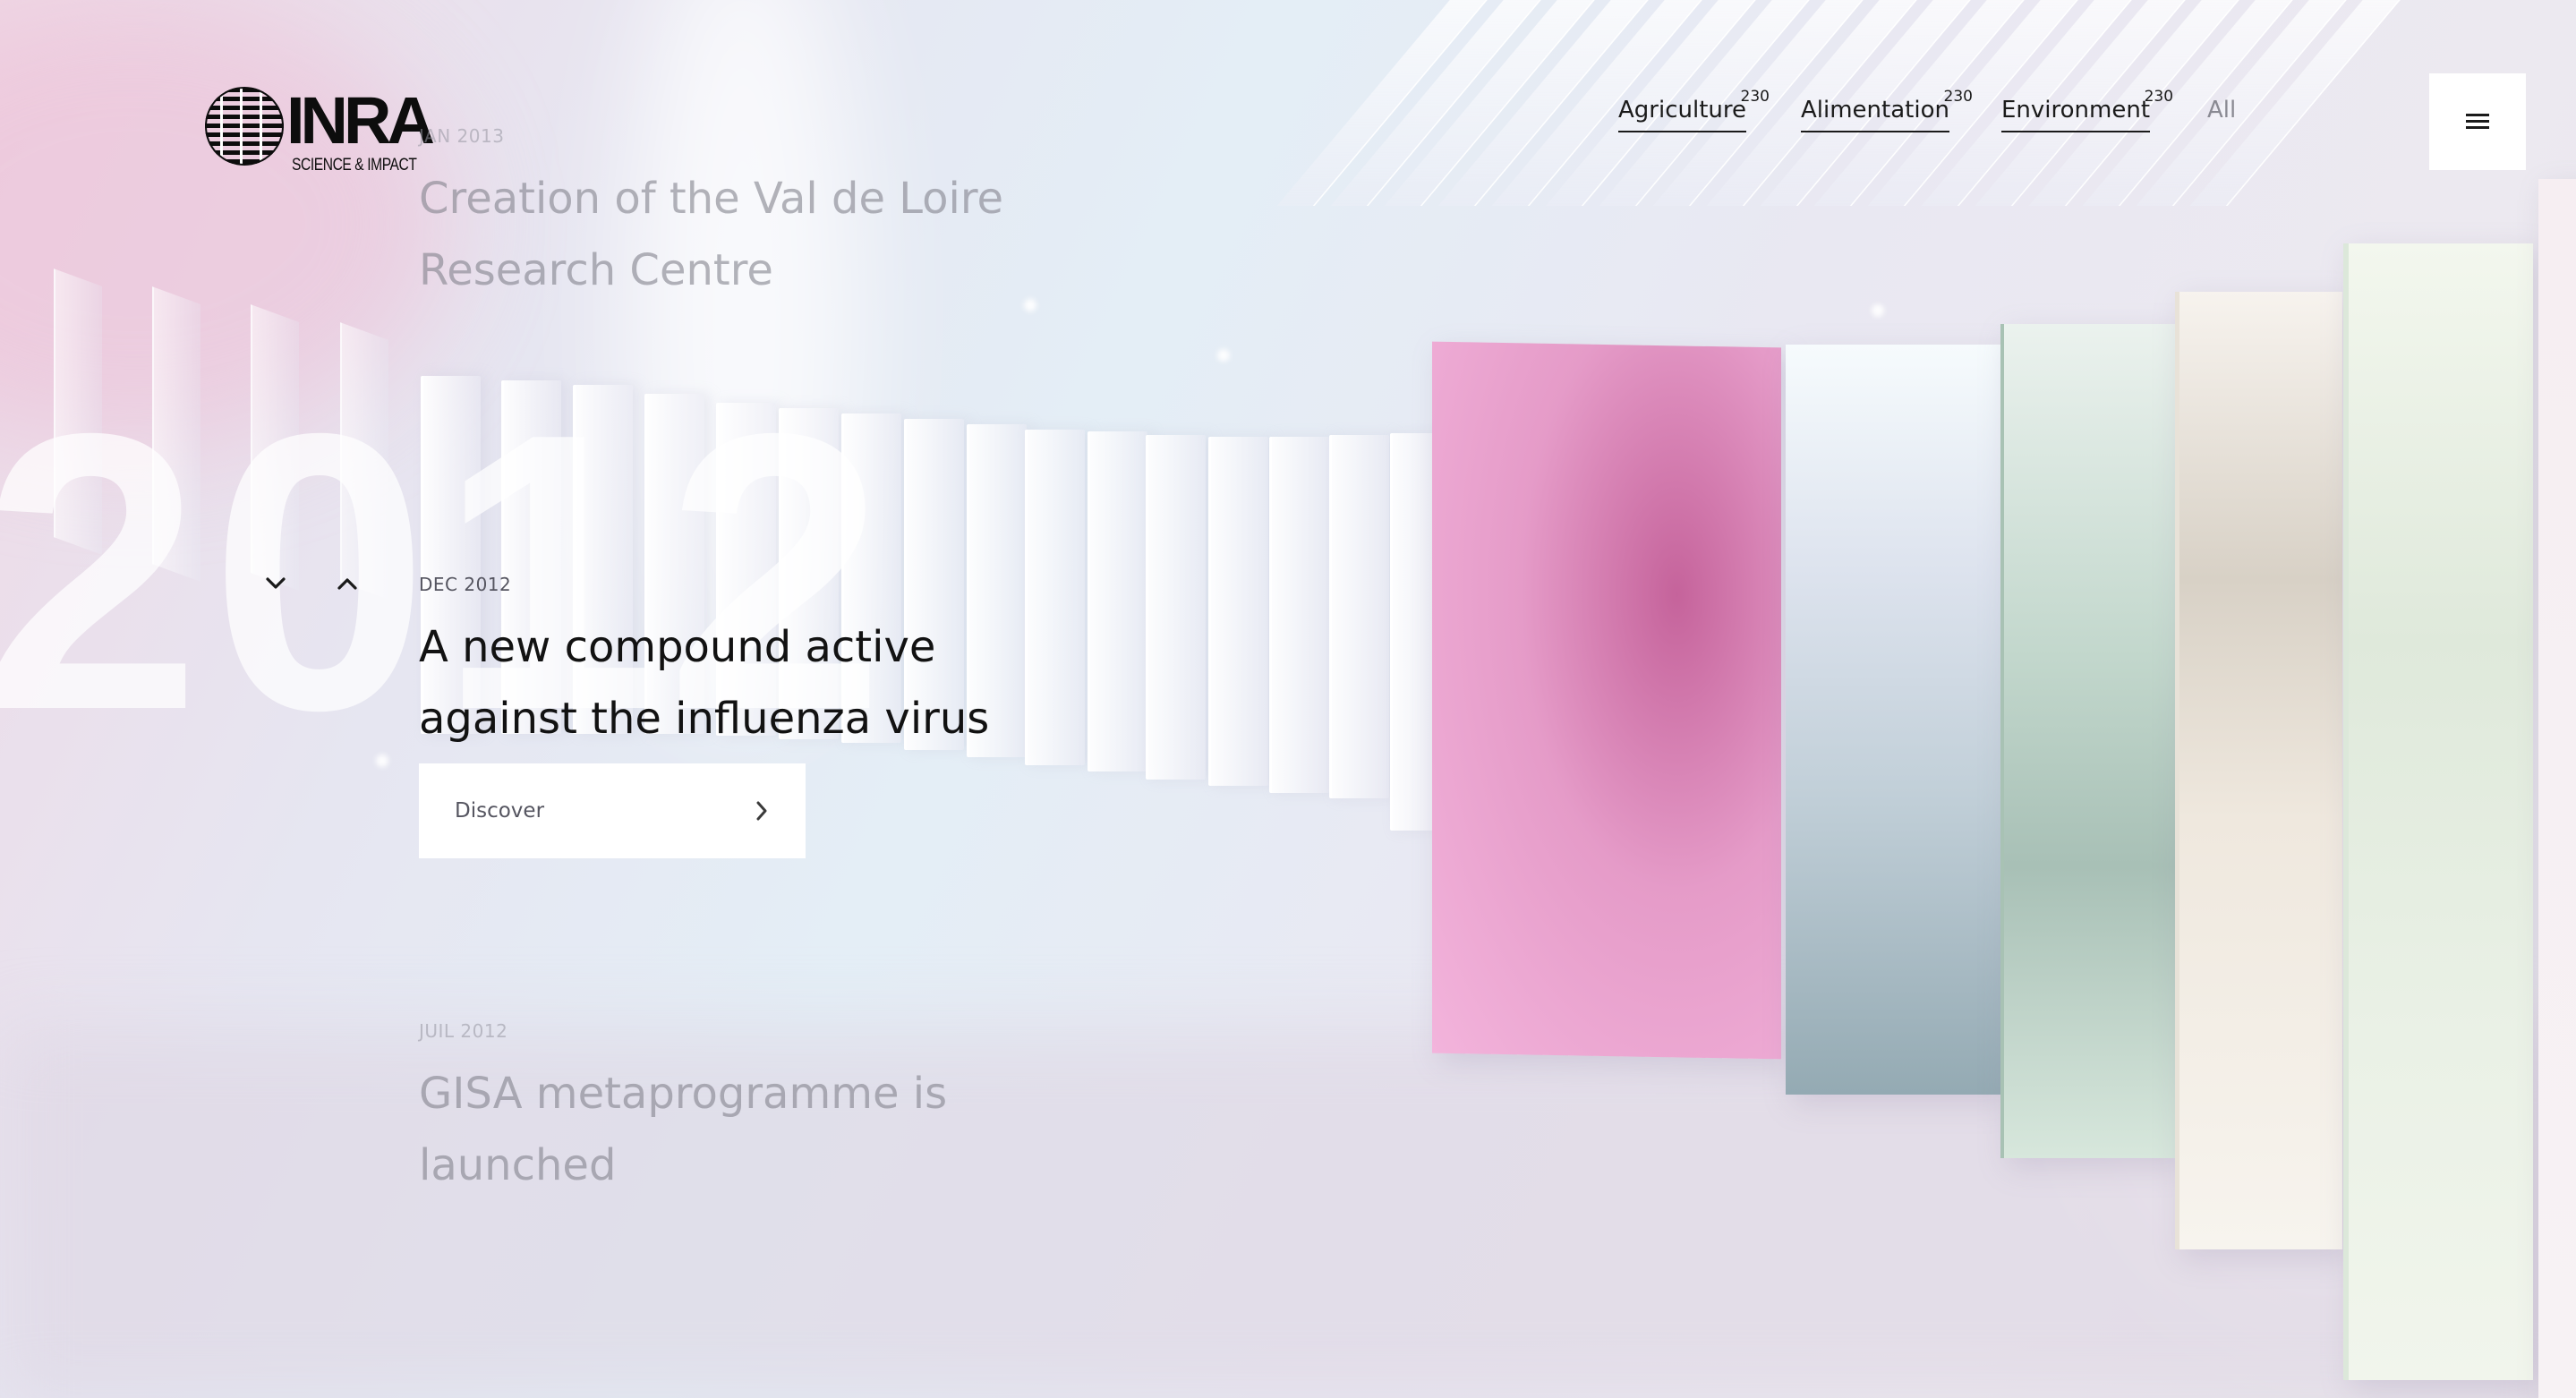 This screenshot has width=2576, height=1398. I want to click on chevron-up-icon, so click(347, 584).